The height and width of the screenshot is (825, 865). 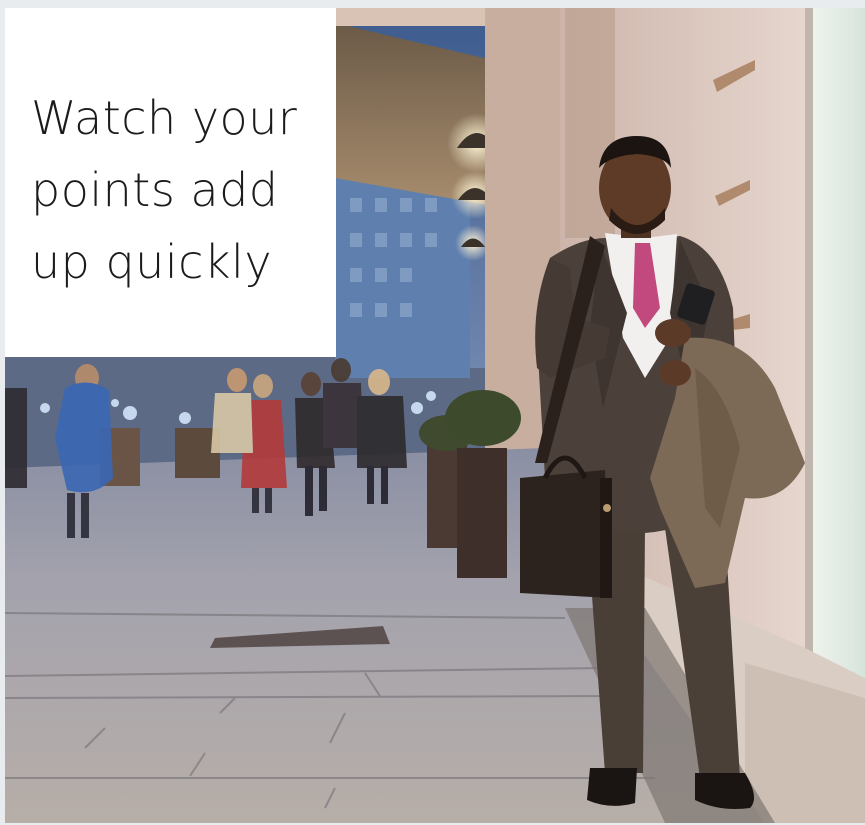 What do you see at coordinates (164, 118) in the screenshot?
I see `headline-line-1: Watch your` at bounding box center [164, 118].